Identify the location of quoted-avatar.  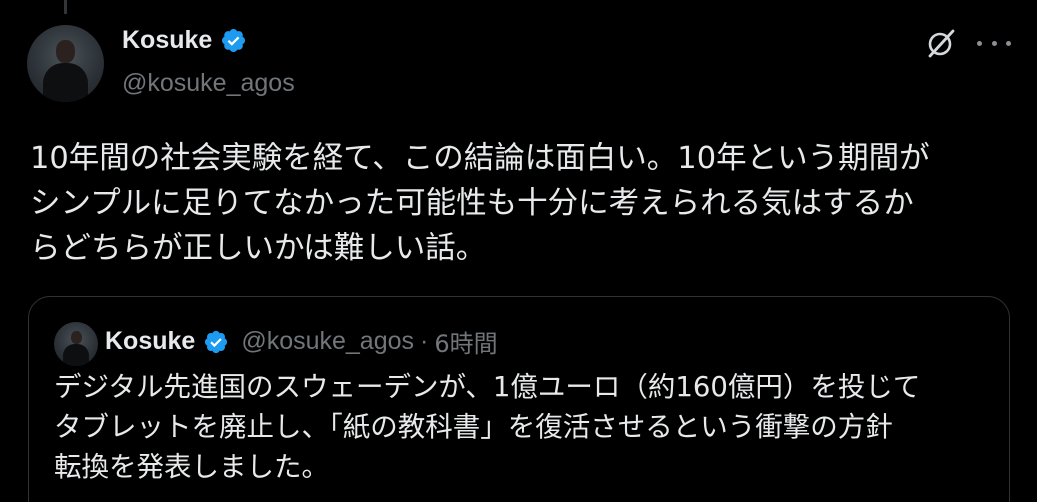
(76, 344).